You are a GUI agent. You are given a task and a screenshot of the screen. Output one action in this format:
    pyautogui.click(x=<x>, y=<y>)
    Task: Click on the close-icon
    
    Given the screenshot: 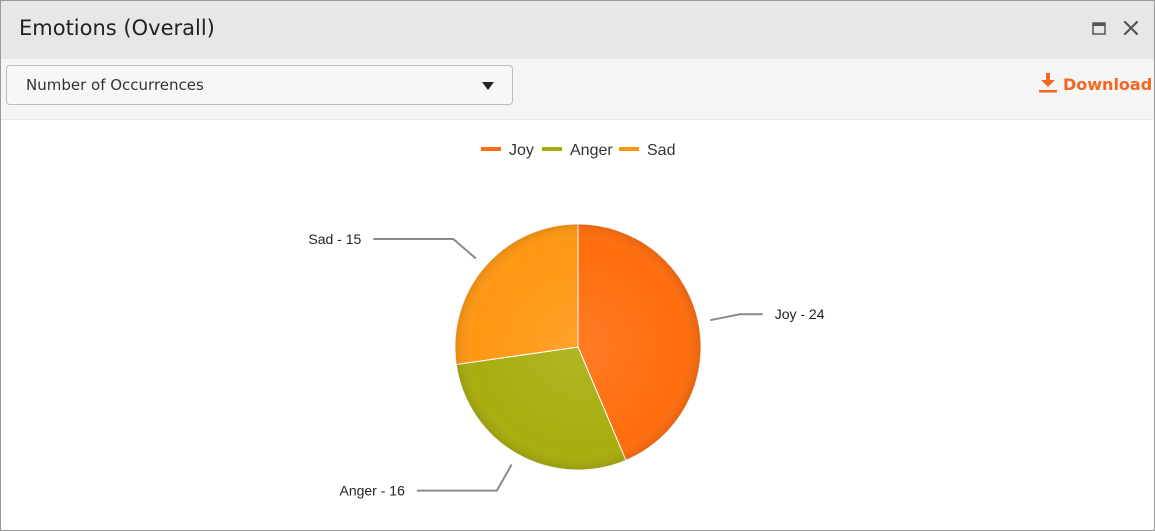 What is the action you would take?
    pyautogui.click(x=1131, y=28)
    